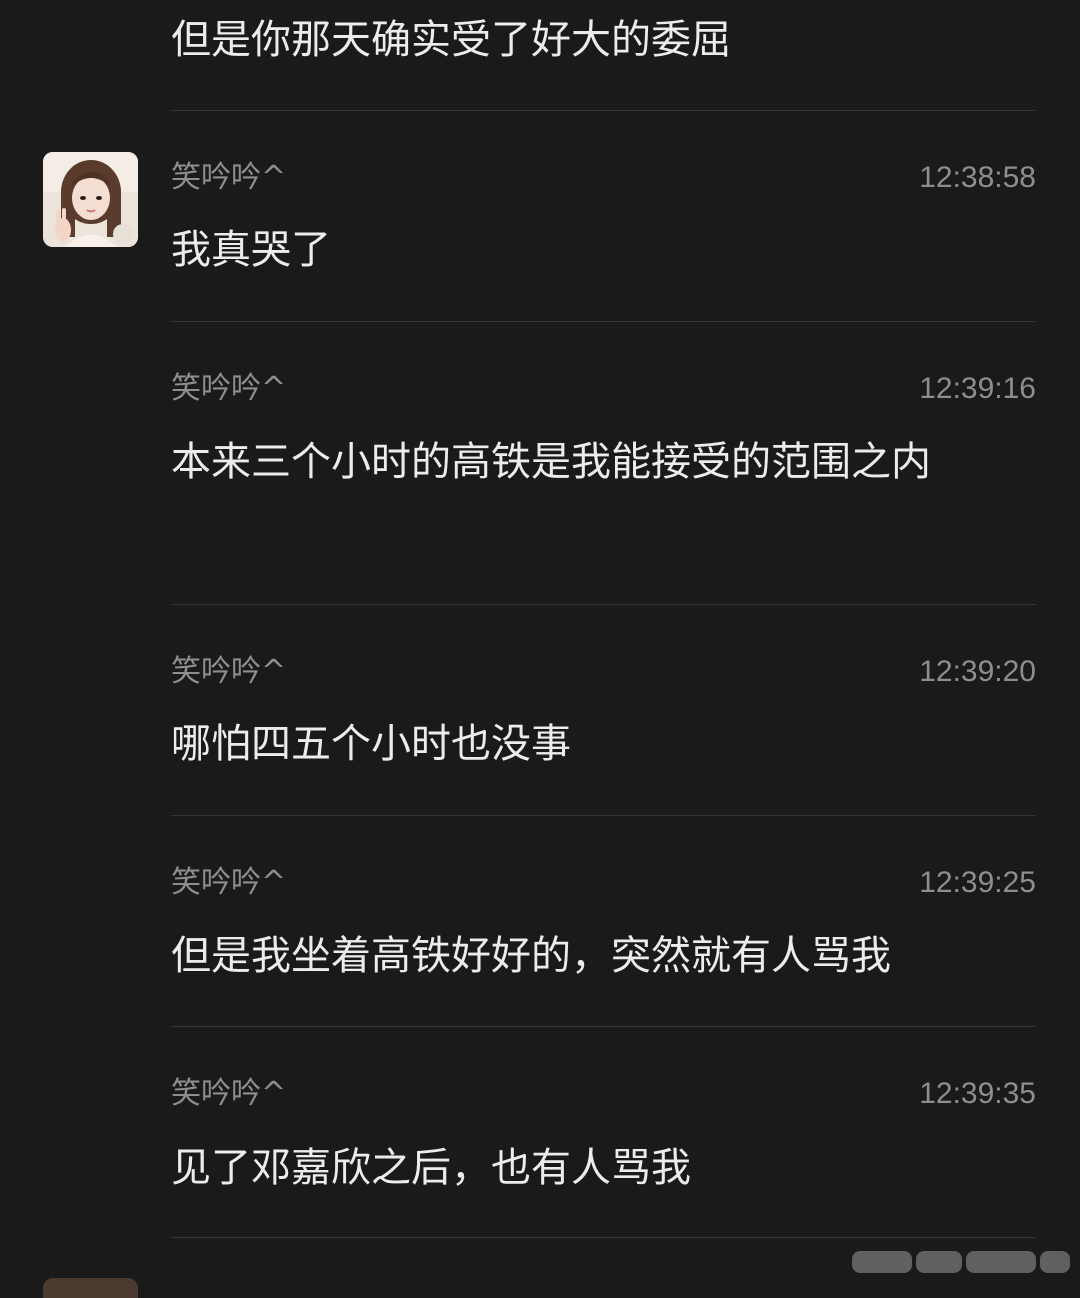 This screenshot has height=1298, width=1080. I want to click on message-text: 但是你那天确实受了好大的委屈, so click(451, 40).